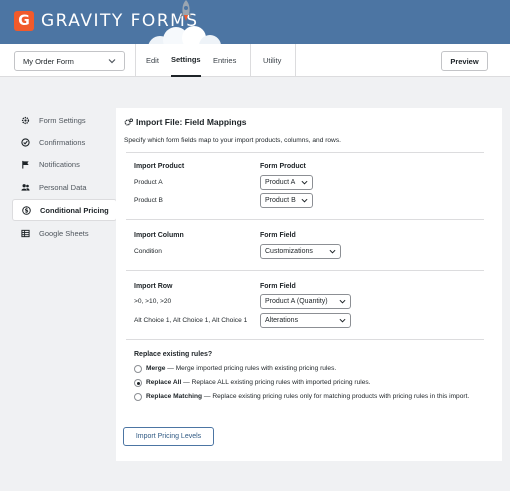 This screenshot has height=491, width=510. Describe the element at coordinates (138, 369) in the screenshot. I see `radio-merge` at that location.